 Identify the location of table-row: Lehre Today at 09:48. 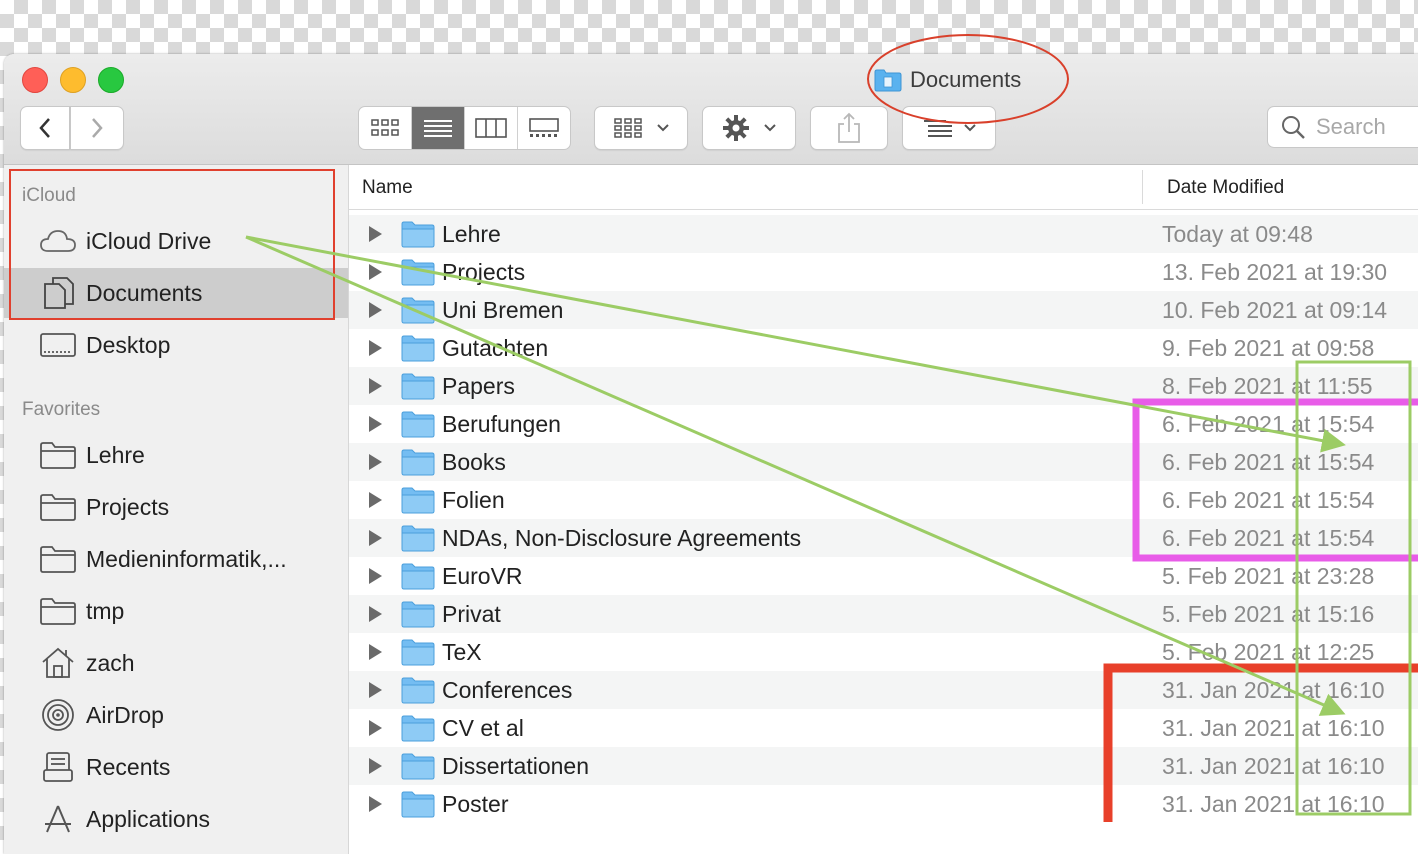
(883, 234).